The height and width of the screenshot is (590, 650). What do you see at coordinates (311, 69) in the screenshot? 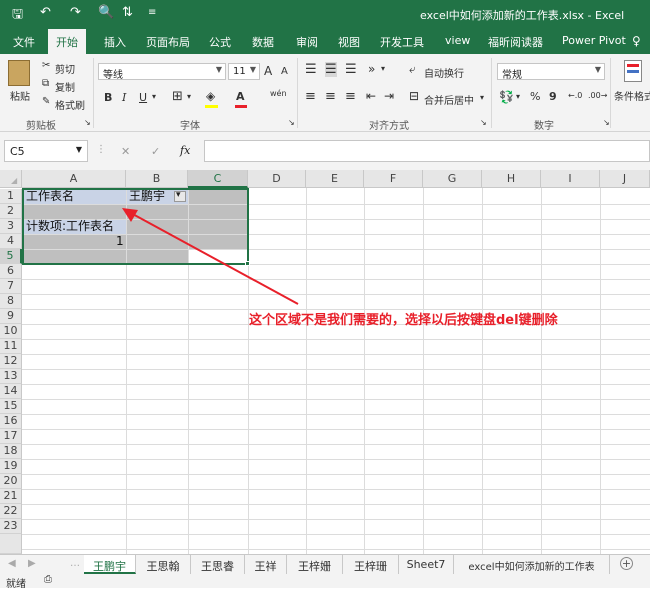
I see `align-top-icon: ☰` at bounding box center [311, 69].